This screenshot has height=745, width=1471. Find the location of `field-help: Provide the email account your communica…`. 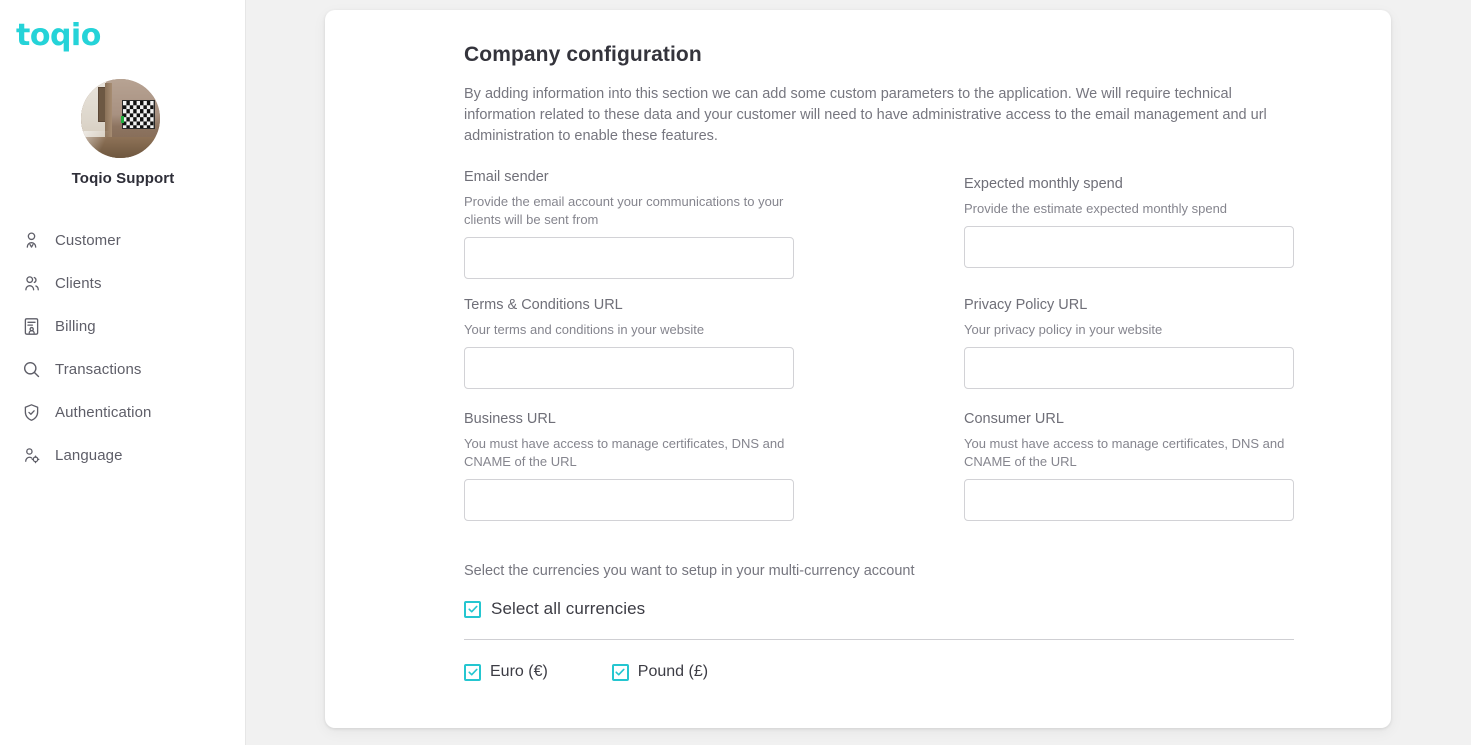

field-help: Provide the email account your communica… is located at coordinates (624, 210).